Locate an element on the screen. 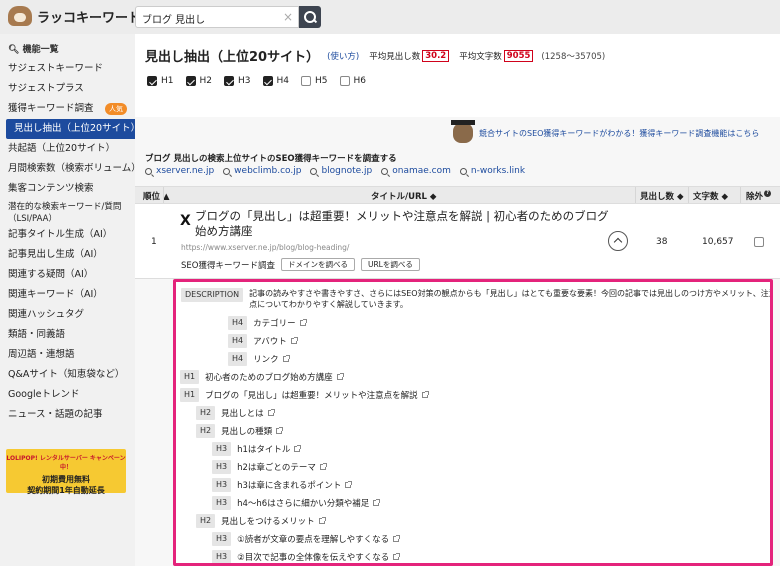 The height and width of the screenshot is (566, 780). sidebar-item-content-search: 集客コンテンツ検索 is located at coordinates (67, 189).